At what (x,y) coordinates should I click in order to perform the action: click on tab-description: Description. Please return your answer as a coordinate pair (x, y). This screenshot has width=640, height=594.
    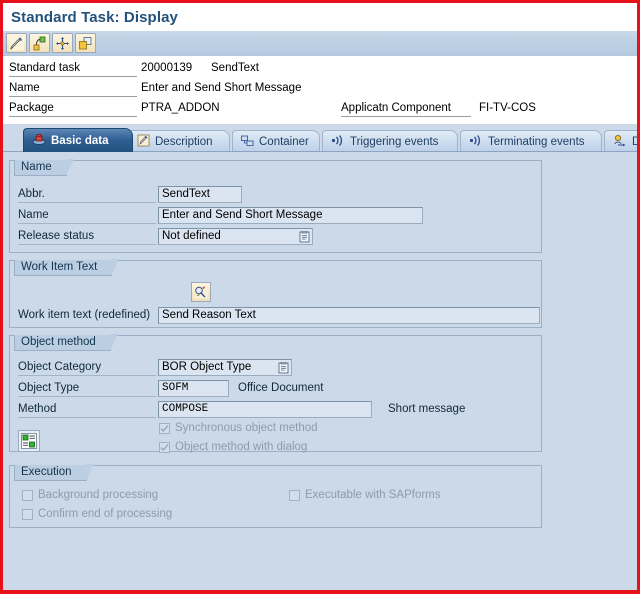
    Looking at the image, I should click on (179, 141).